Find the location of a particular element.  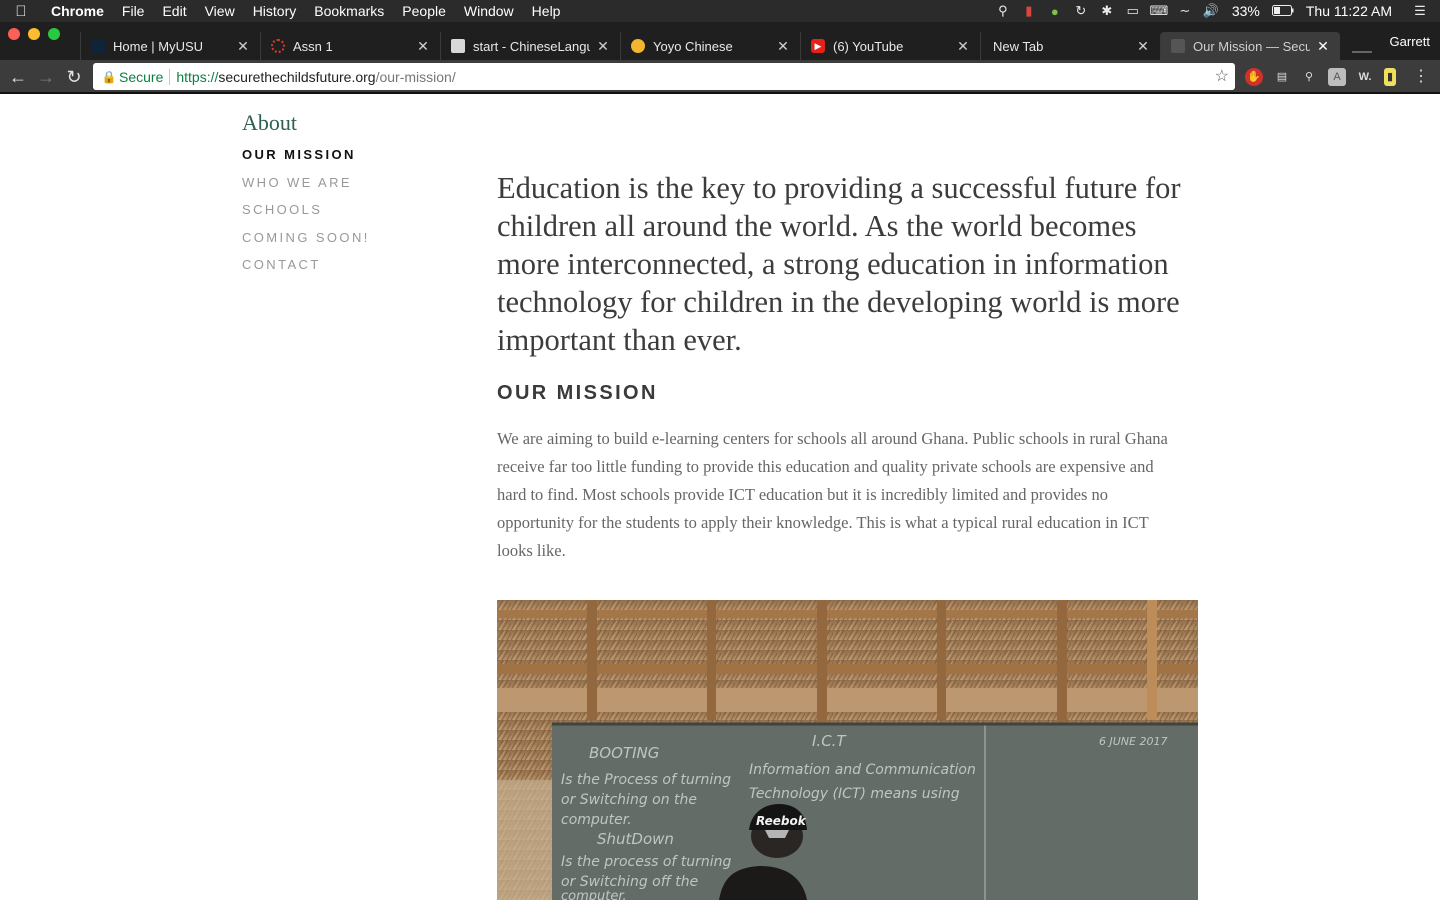

tab-assn-1: Assn 1 ✕ is located at coordinates (350, 46).